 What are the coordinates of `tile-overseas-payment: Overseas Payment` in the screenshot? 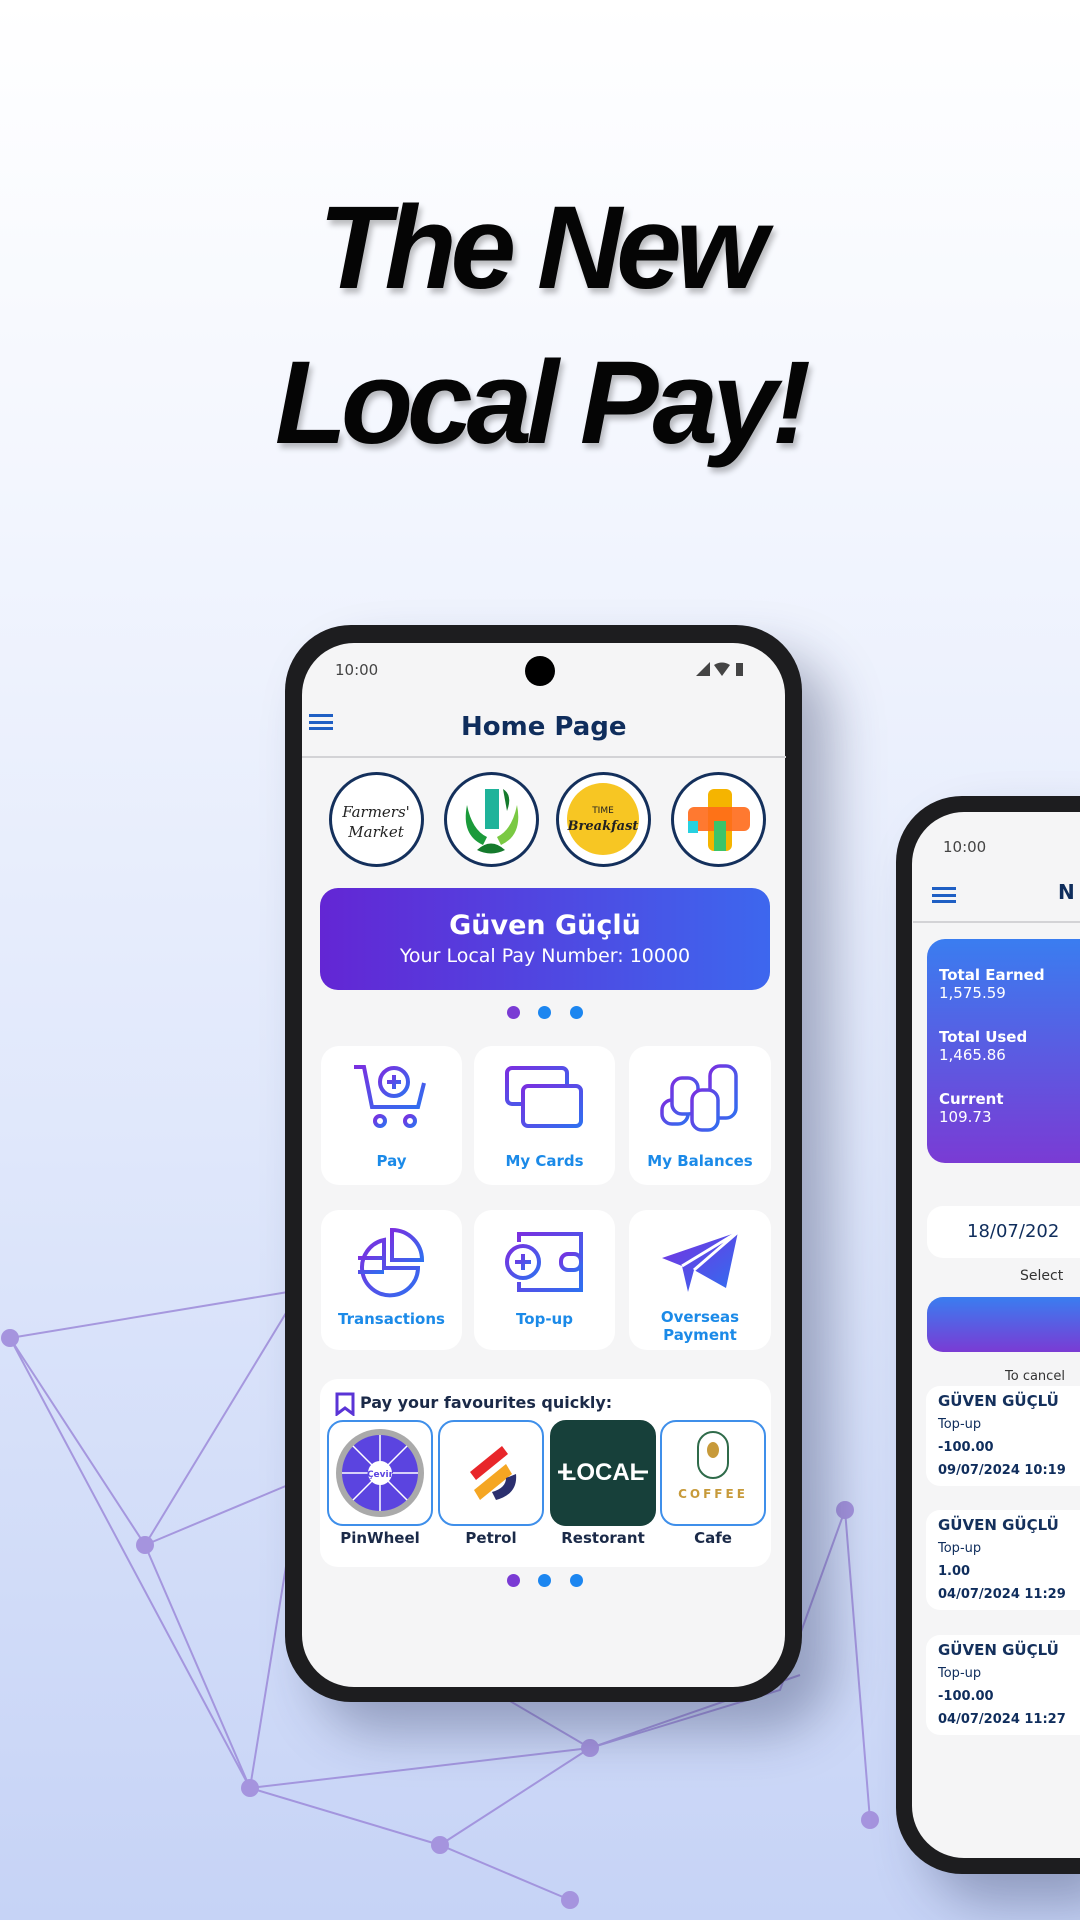 It's located at (700, 1280).